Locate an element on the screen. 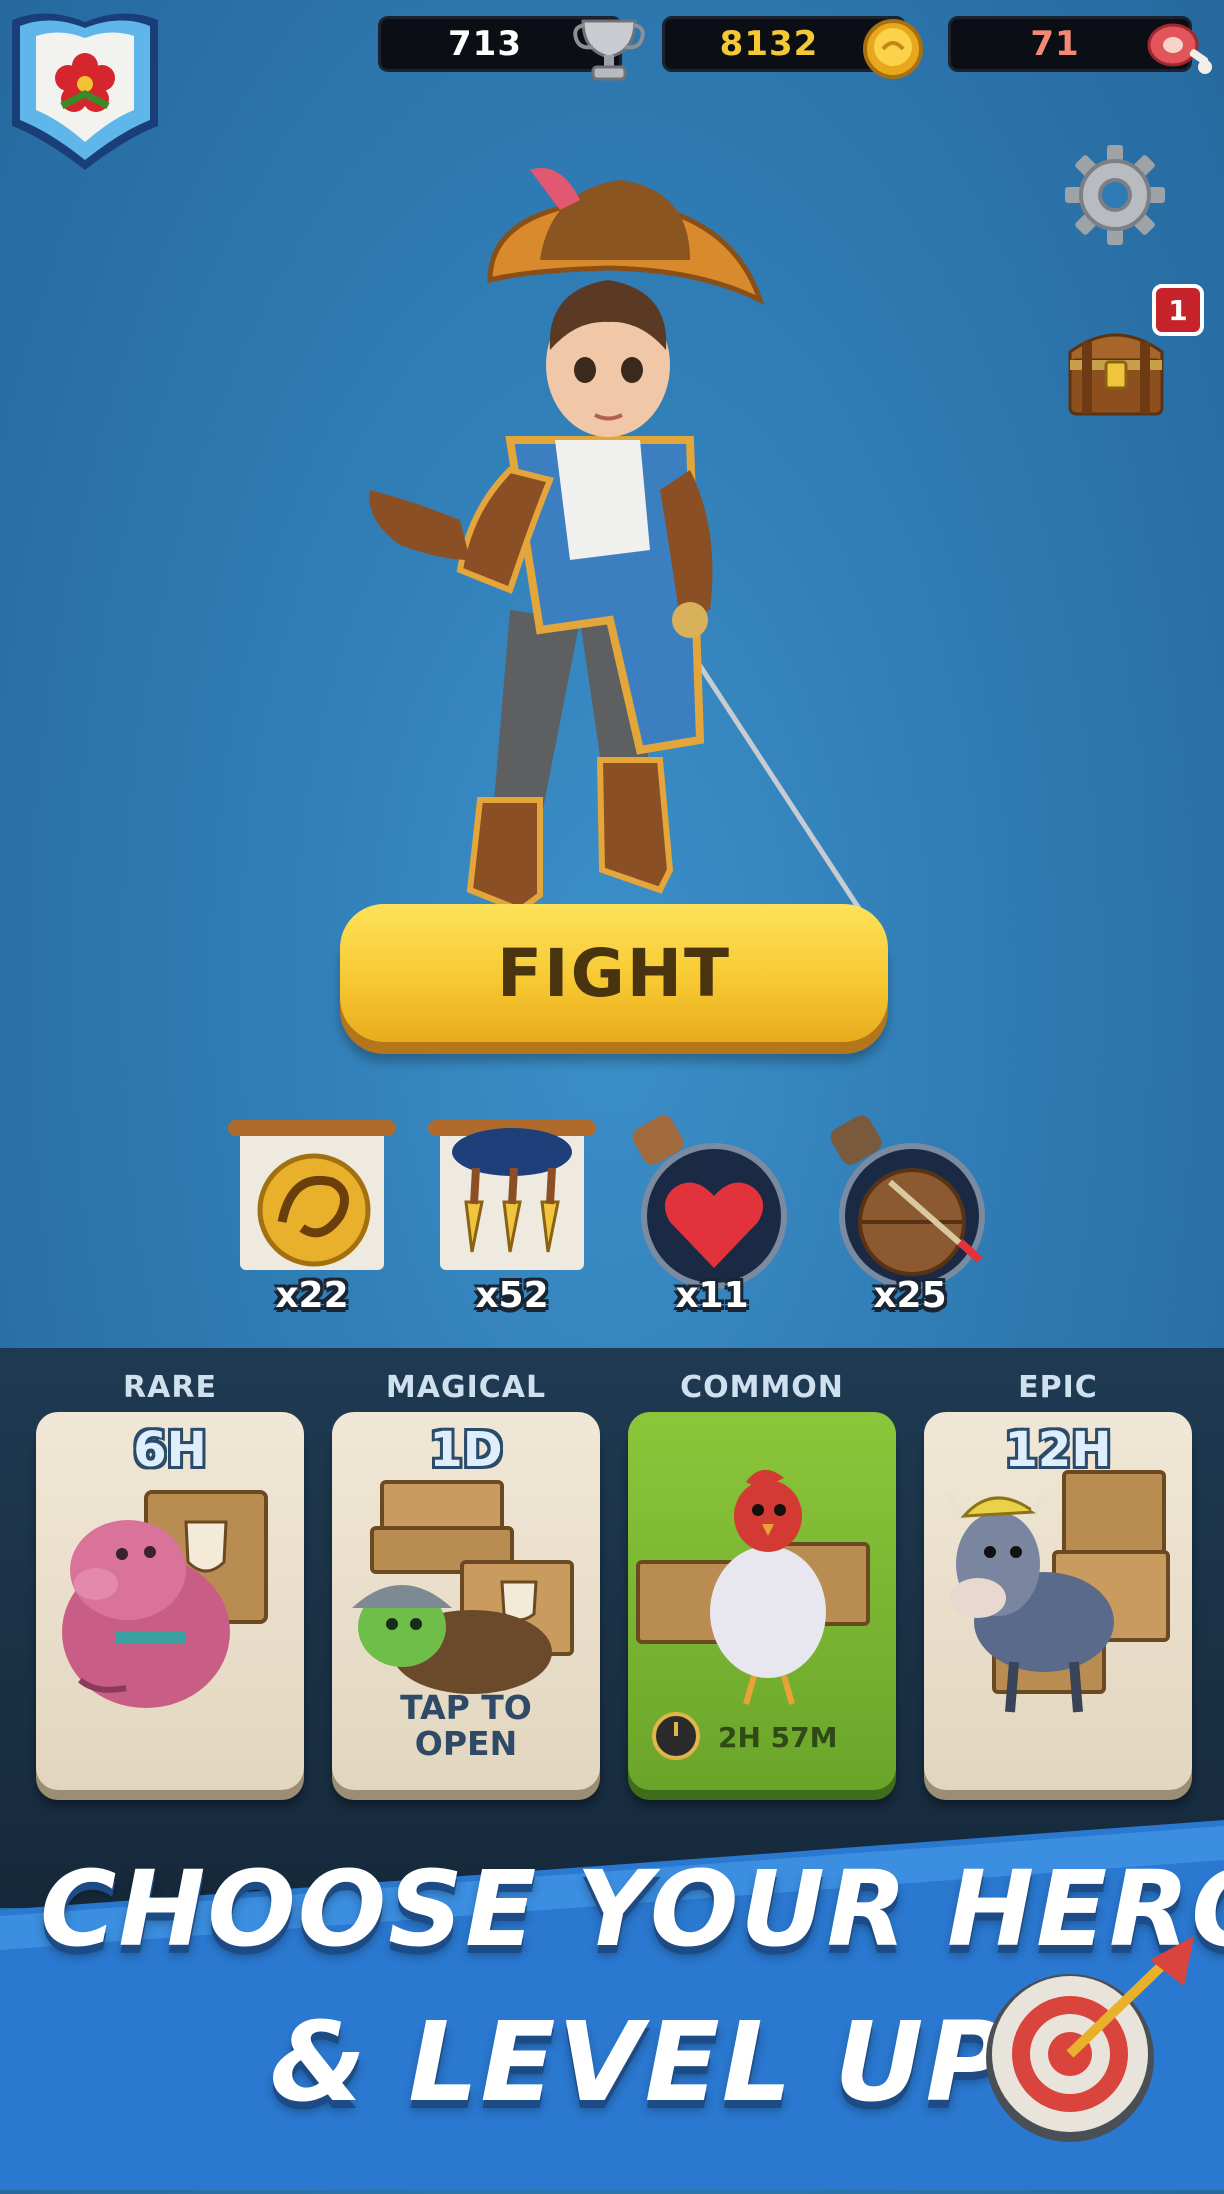 Image resolution: width=1224 pixels, height=2194 pixels. chest-timer: 12H is located at coordinates (1058, 1450).